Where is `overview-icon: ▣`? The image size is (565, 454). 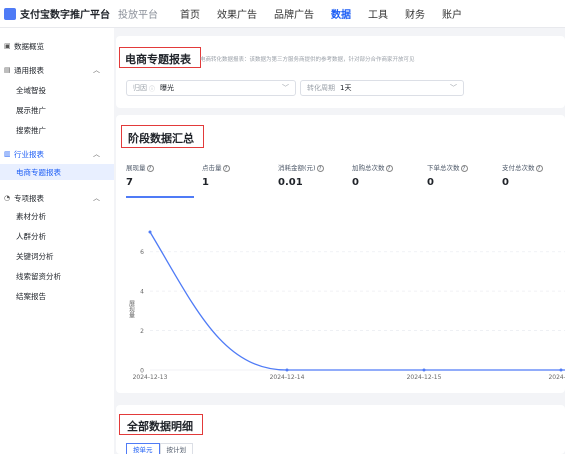 overview-icon: ▣ is located at coordinates (7, 46).